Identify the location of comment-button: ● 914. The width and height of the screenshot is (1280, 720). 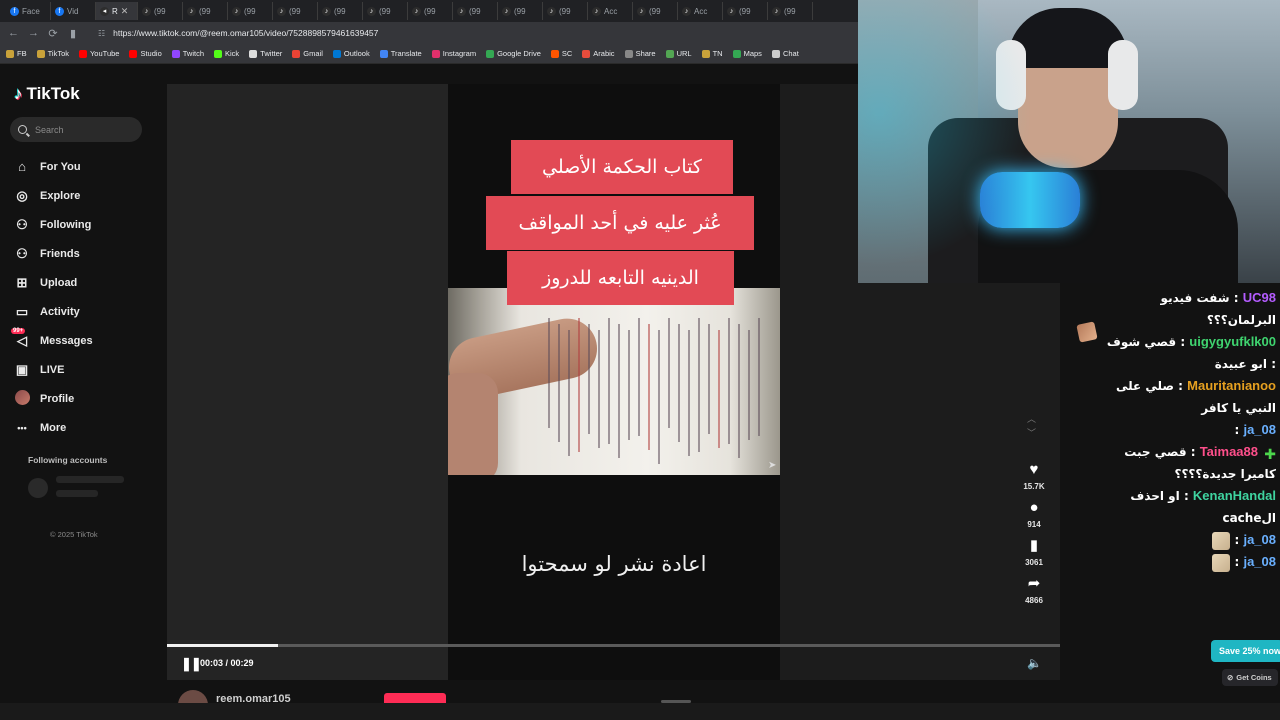
(1034, 513).